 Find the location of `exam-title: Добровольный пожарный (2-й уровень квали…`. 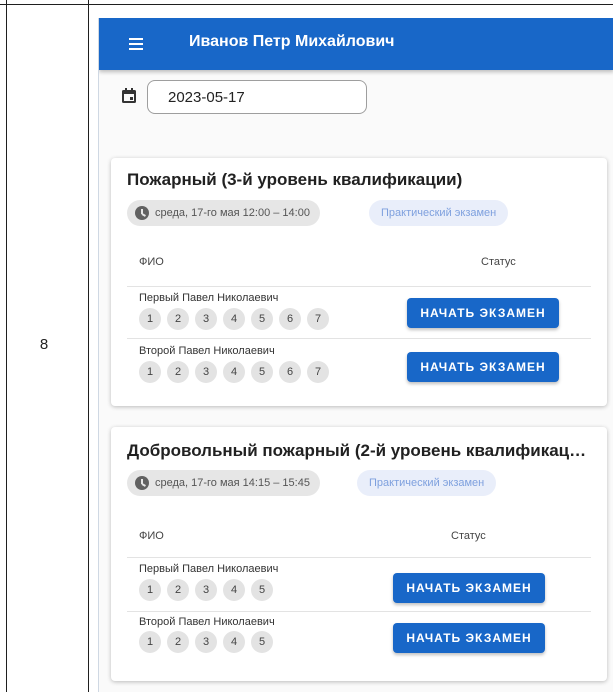

exam-title: Добровольный пожарный (2-й уровень квали… is located at coordinates (357, 450).